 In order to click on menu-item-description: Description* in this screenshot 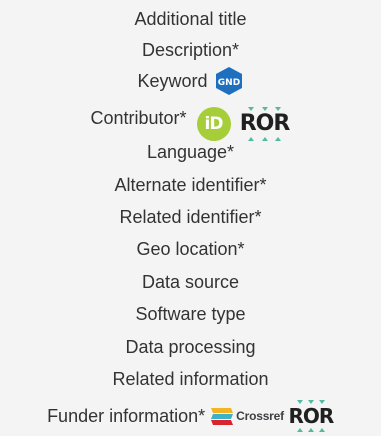, I will do `click(190, 50)`.